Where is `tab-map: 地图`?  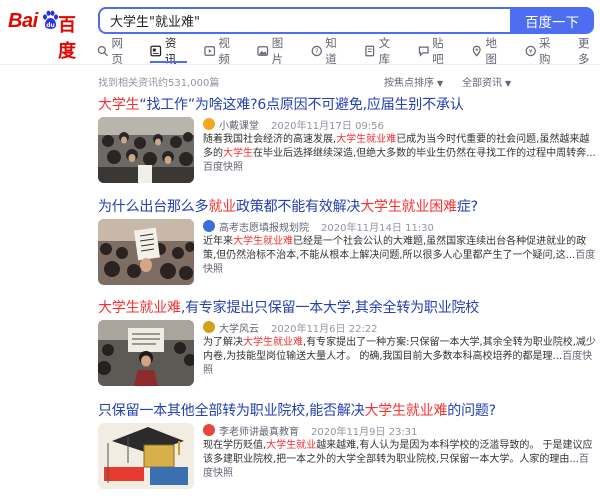 tab-map: 地图 is located at coordinates (489, 51).